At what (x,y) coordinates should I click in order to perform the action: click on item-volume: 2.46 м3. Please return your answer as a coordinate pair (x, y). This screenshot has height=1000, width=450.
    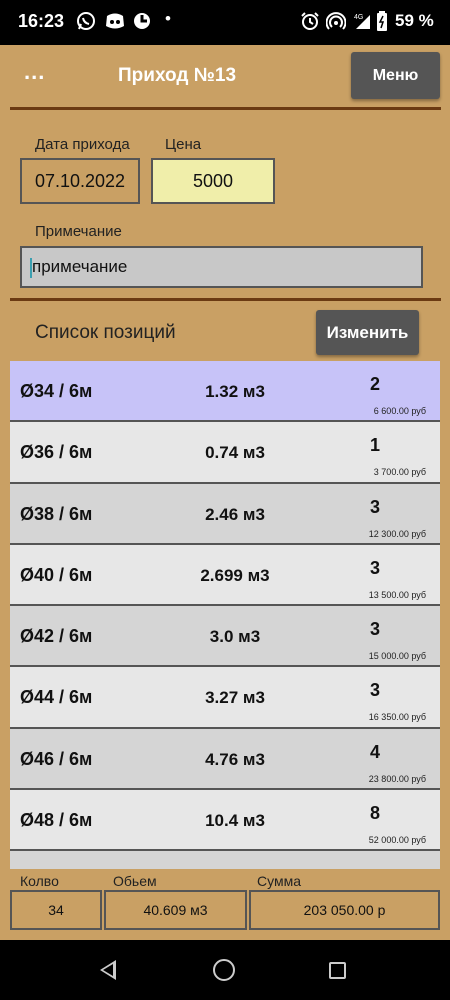
    Looking at the image, I should click on (235, 514).